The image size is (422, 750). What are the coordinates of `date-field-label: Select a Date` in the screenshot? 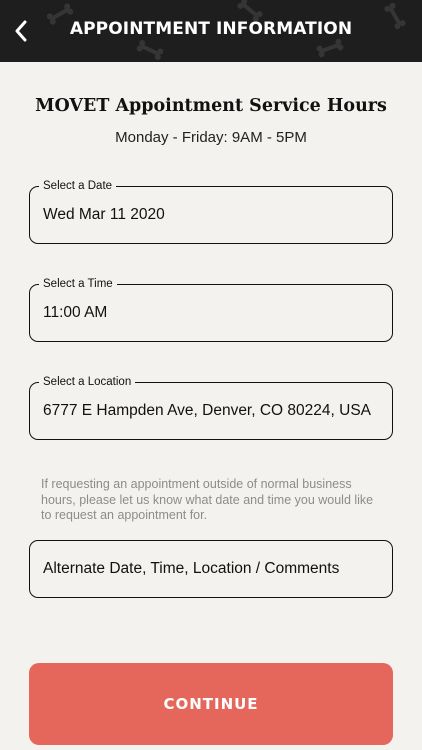 It's located at (78, 186).